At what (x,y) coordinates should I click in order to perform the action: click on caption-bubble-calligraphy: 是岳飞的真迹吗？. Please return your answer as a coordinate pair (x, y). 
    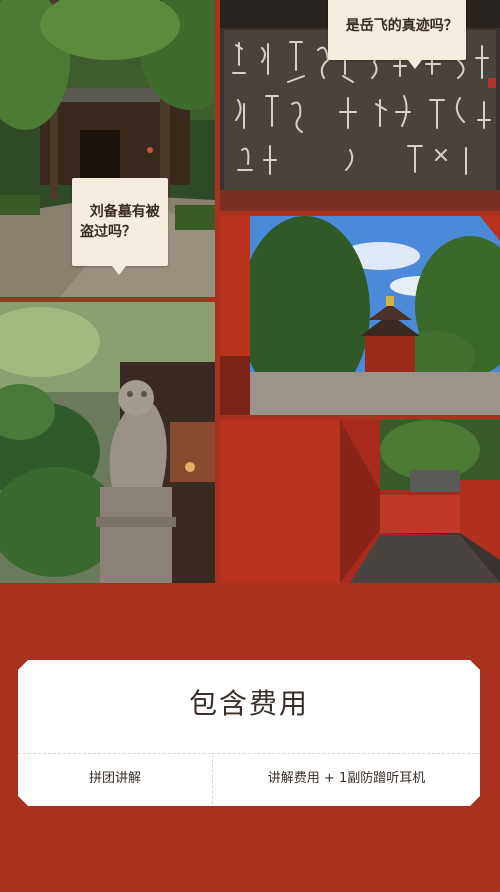
    Looking at the image, I should click on (397, 34).